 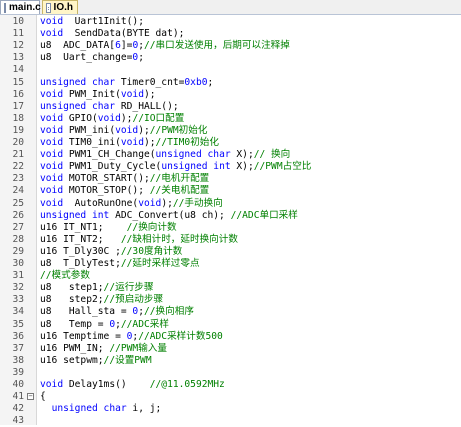 I want to click on code-token: TIM0_ini(, so click(x=92, y=142).